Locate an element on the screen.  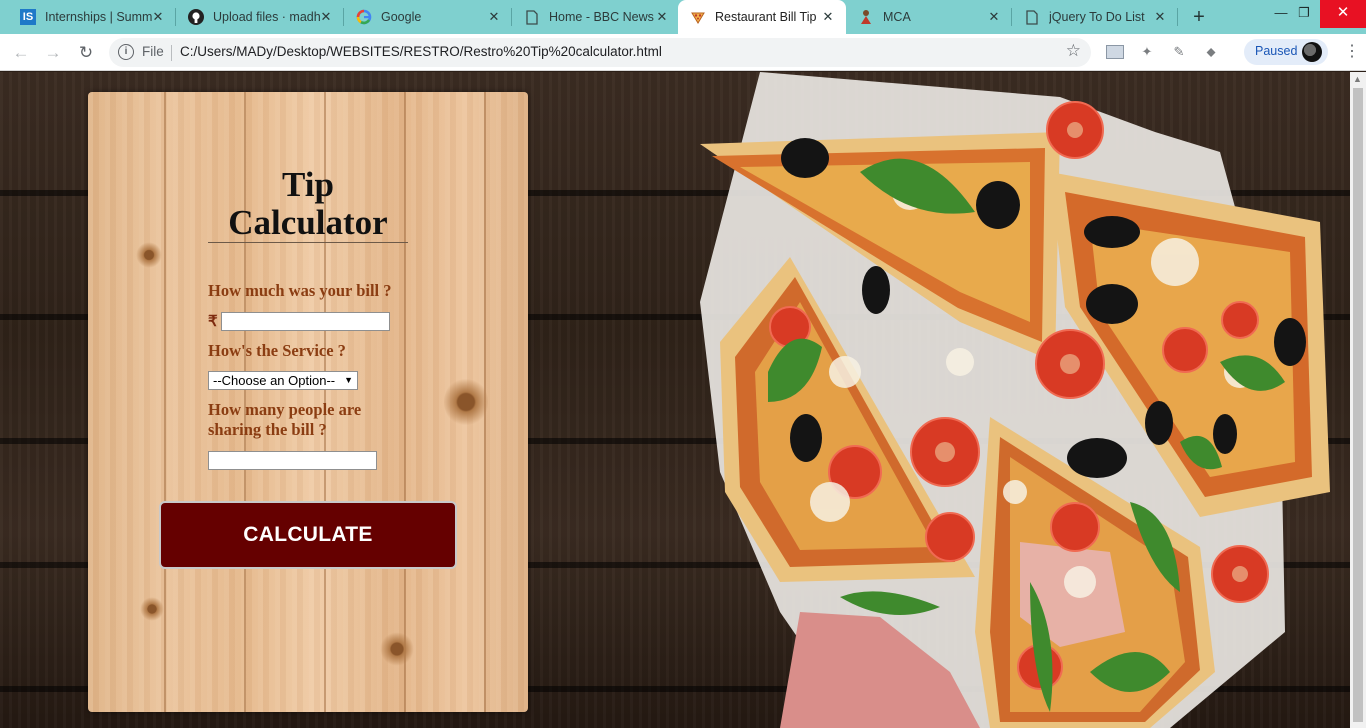
tag-icon: ⬥ is located at coordinates (1211, 52).